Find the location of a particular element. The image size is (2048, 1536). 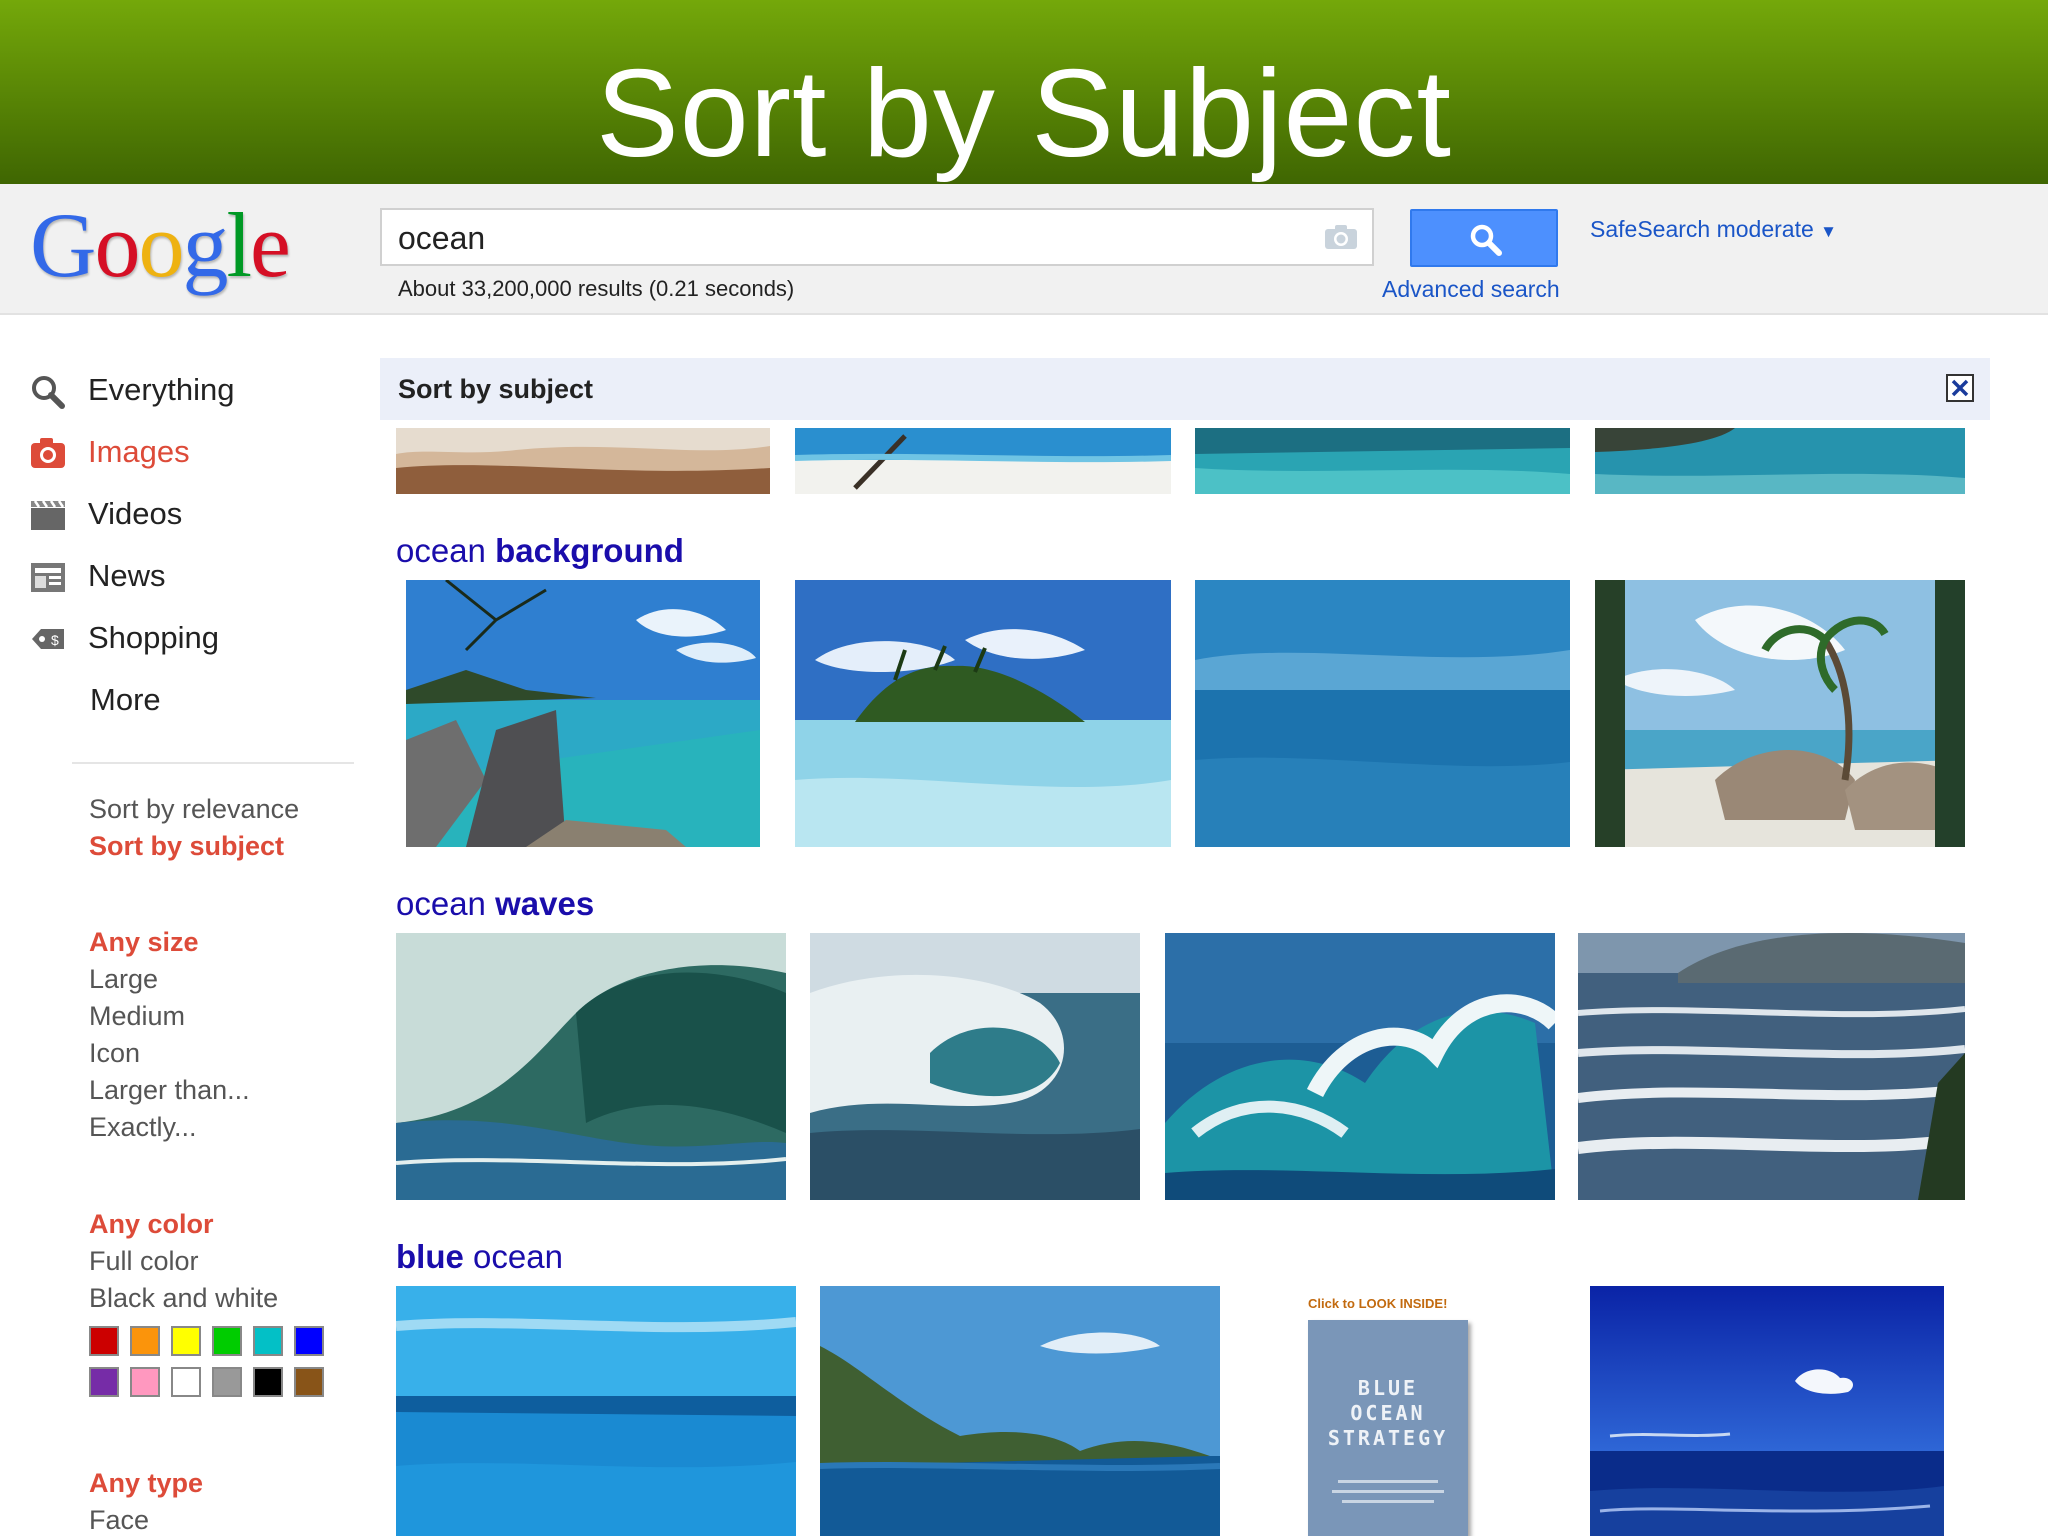

search-button is located at coordinates (1484, 238).